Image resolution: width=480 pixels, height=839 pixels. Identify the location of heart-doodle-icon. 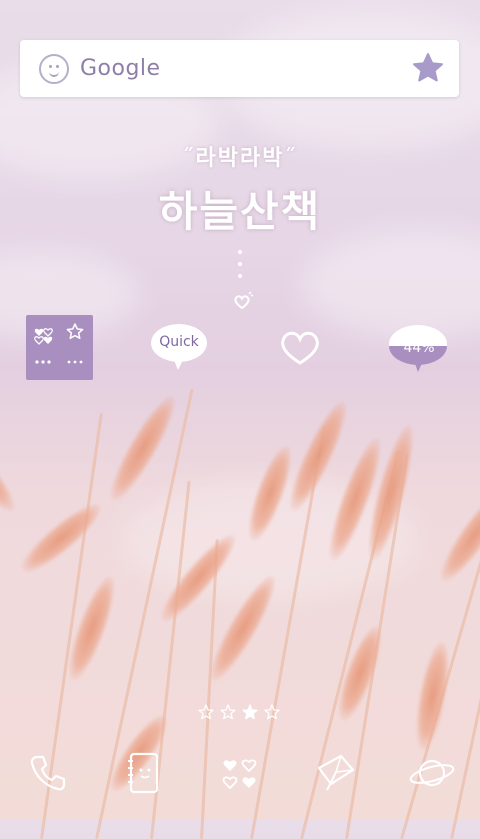
(243, 300).